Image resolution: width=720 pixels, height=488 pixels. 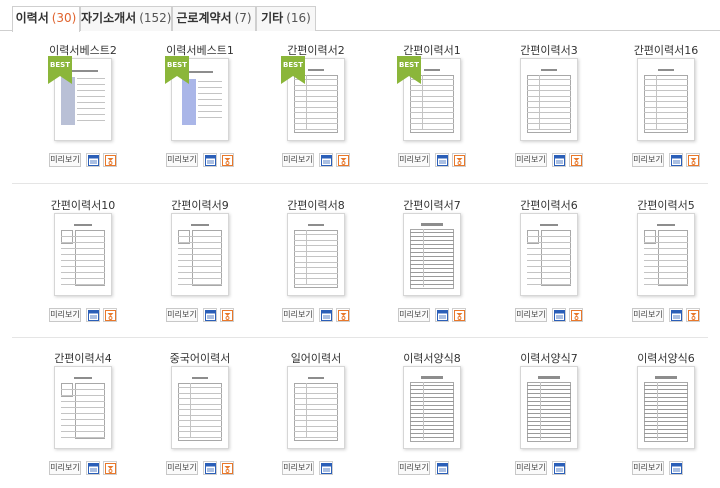 What do you see at coordinates (126, 18) in the screenshot?
I see `tab-1: 자기소개서 (152)` at bounding box center [126, 18].